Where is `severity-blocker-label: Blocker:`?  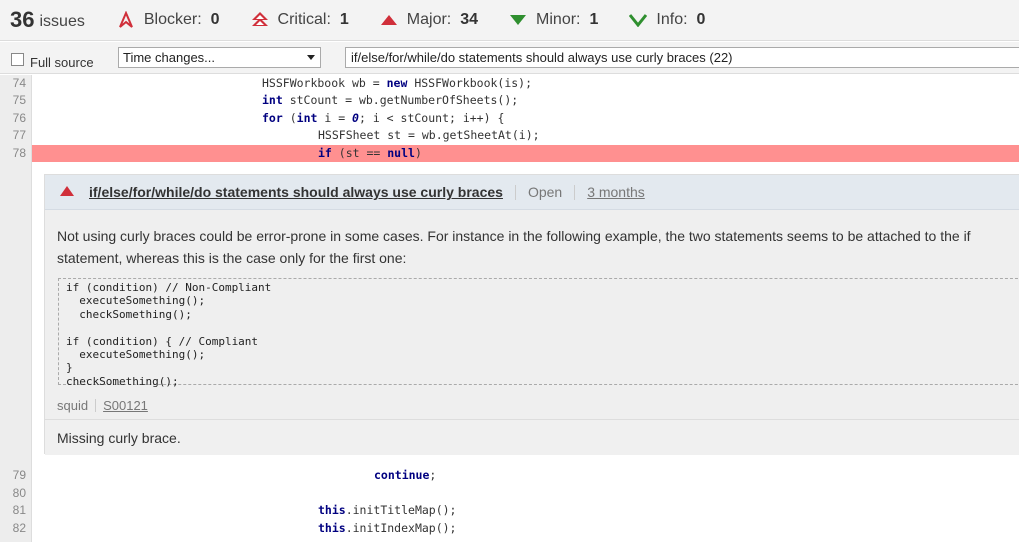 severity-blocker-label: Blocker: is located at coordinates (172, 19).